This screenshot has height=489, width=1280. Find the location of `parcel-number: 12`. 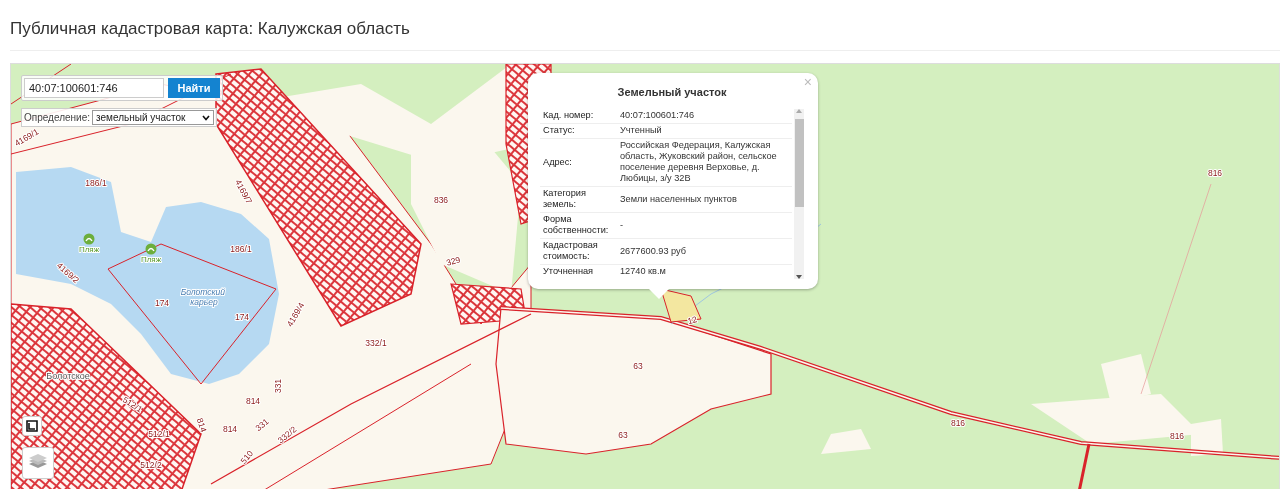

parcel-number: 12 is located at coordinates (692, 320).